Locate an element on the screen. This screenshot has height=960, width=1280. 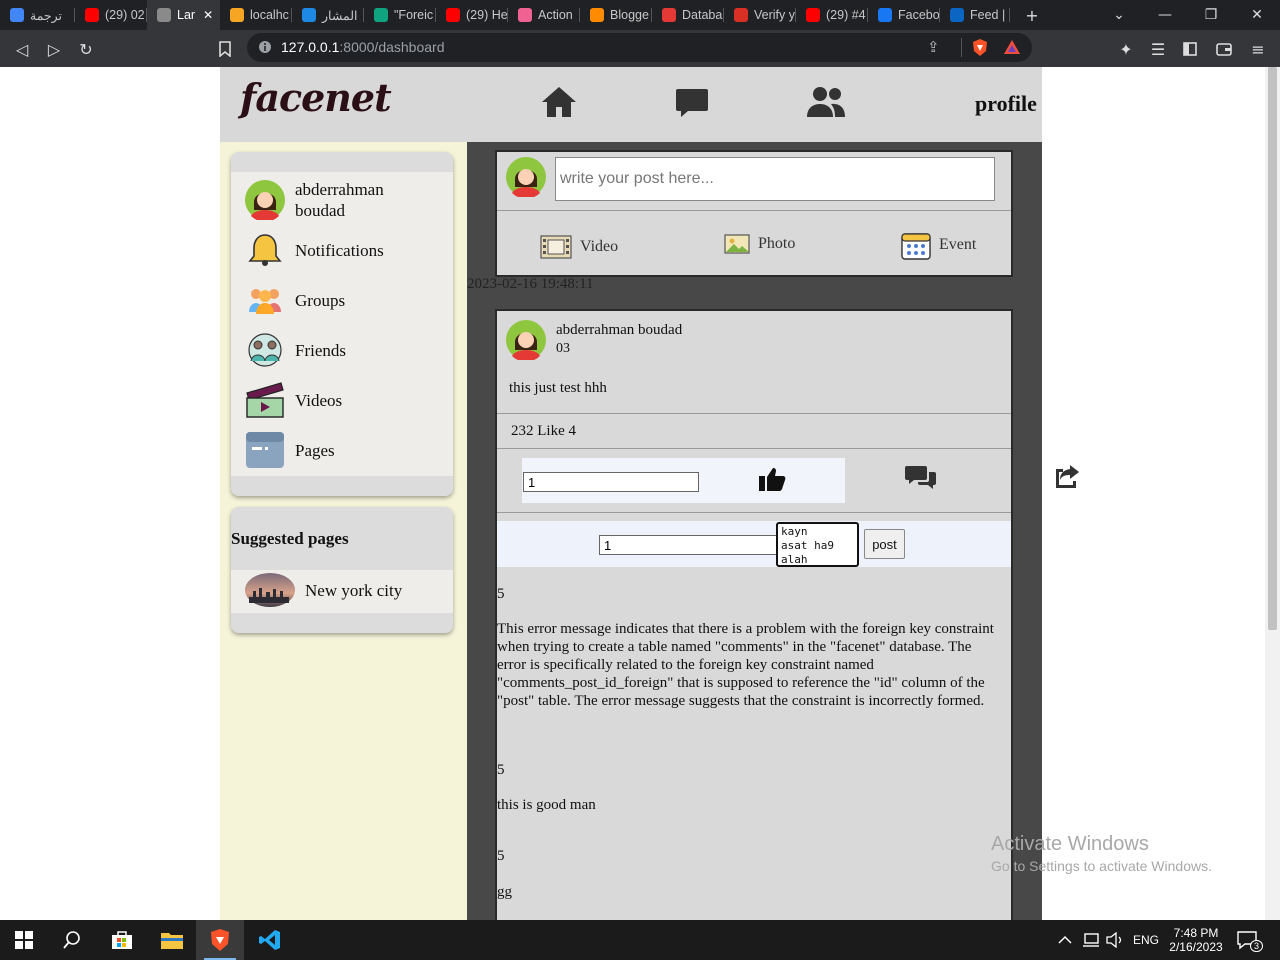
extensions-icon: ✦ is located at coordinates (1126, 49).